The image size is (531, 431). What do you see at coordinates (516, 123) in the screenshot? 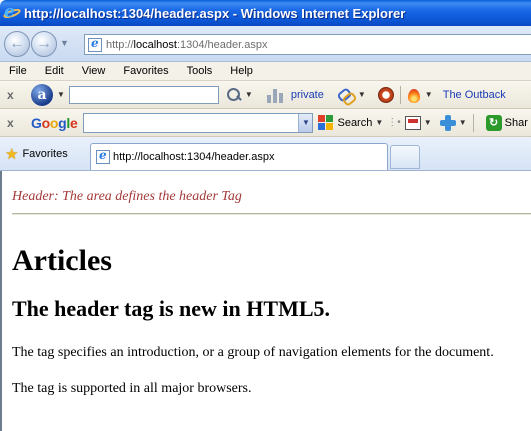
I see `share-button: Shar` at bounding box center [516, 123].